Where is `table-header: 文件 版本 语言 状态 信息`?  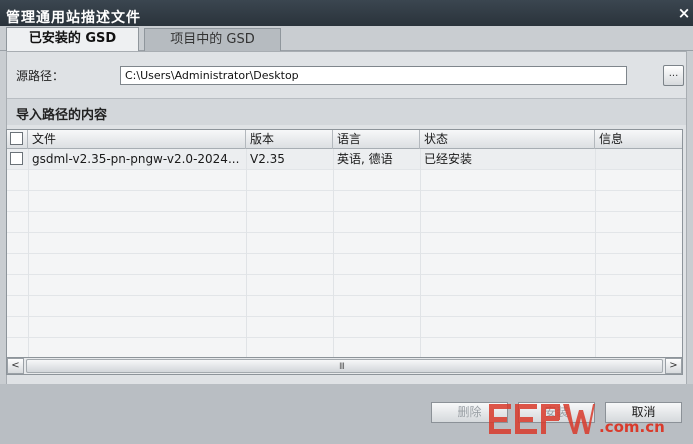
table-header: 文件 版本 语言 状态 信息 is located at coordinates (344, 139).